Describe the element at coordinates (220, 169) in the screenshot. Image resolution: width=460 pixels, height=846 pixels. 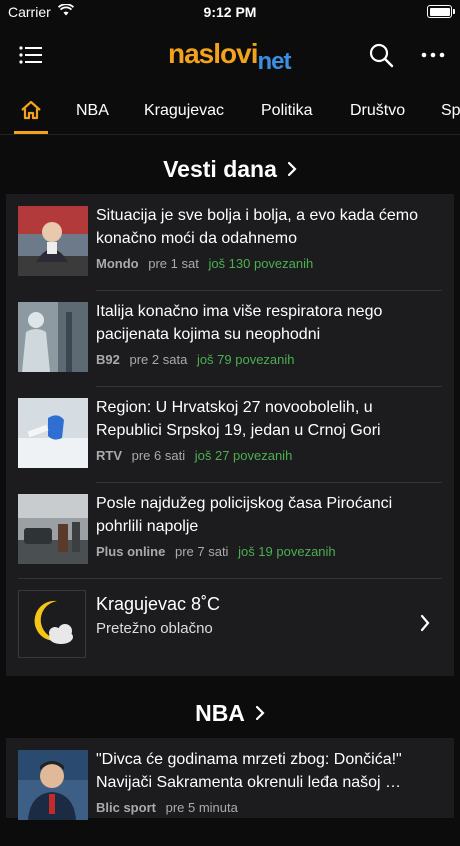
I see `section-title-label: Vesti dana` at that location.